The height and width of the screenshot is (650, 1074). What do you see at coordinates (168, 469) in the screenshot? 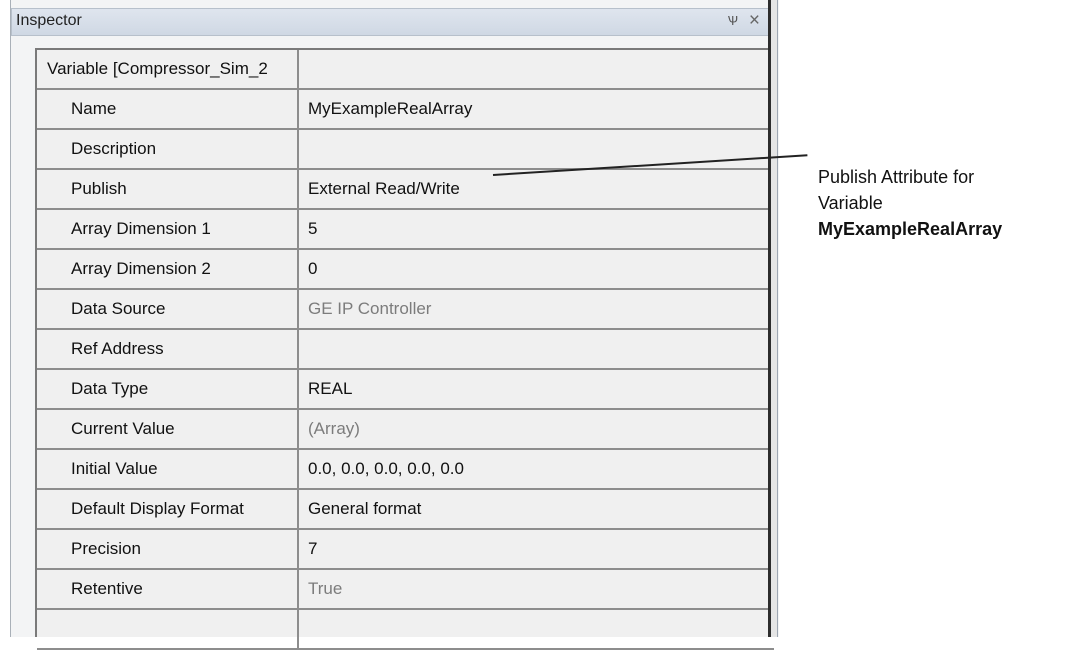
I see `property-name: Initial Value` at bounding box center [168, 469].